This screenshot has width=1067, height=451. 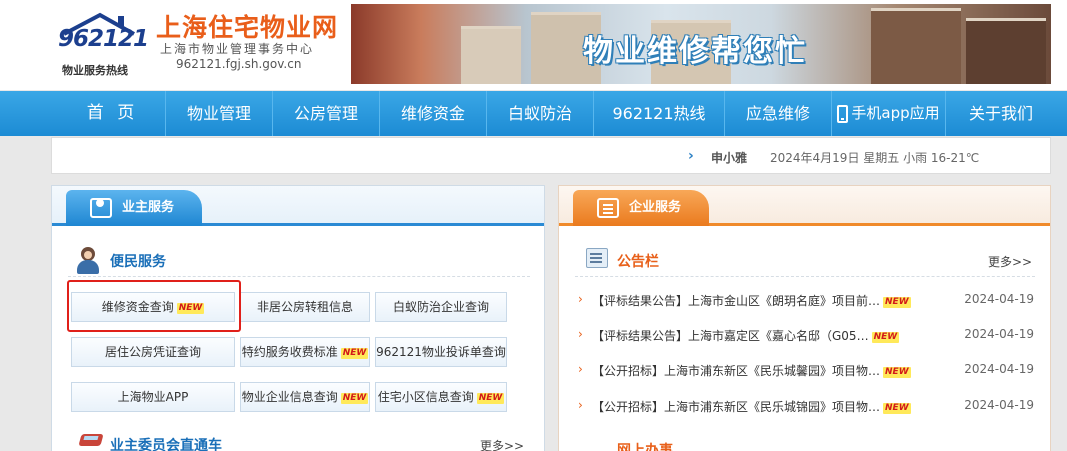 I want to click on weather-source: 申小雅, so click(x=729, y=158).